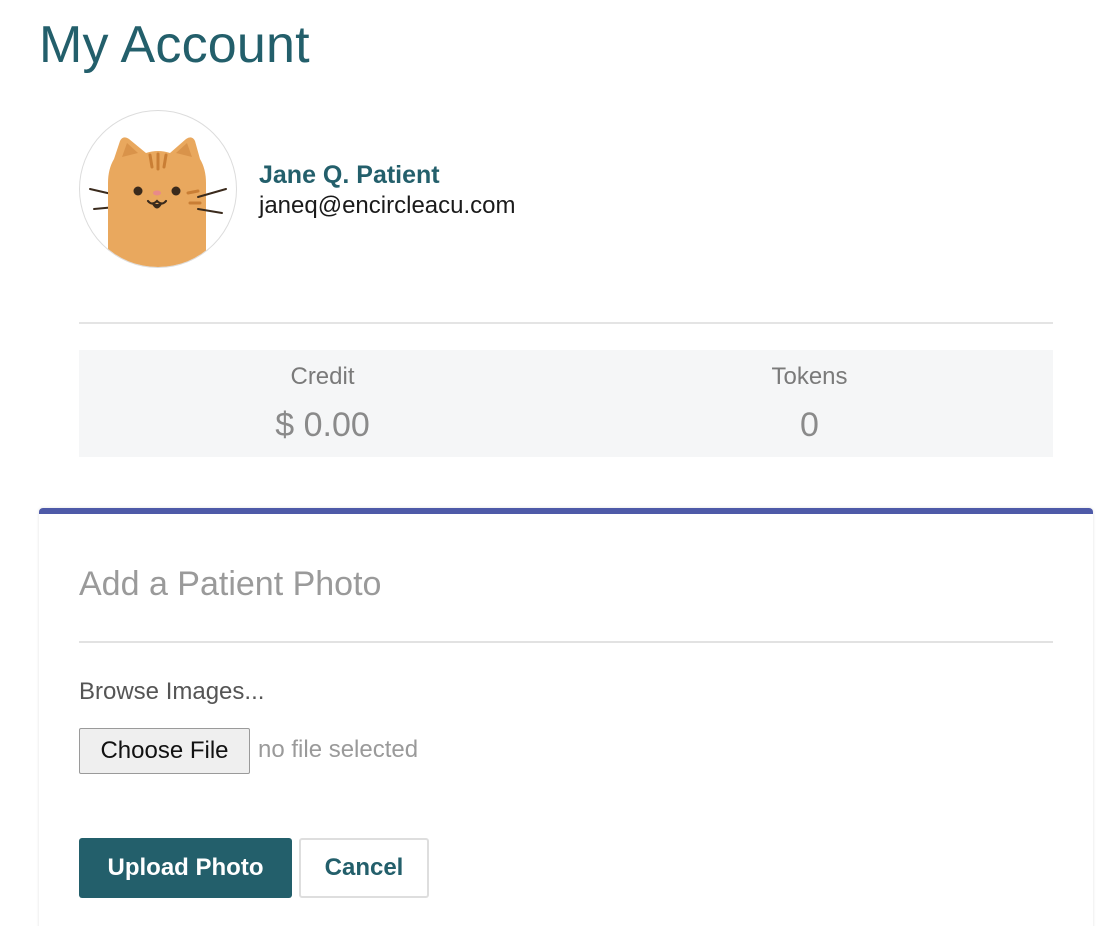 This screenshot has height=926, width=1104. Describe the element at coordinates (322, 403) in the screenshot. I see `credit-stat: Credit $ 0.00` at that location.